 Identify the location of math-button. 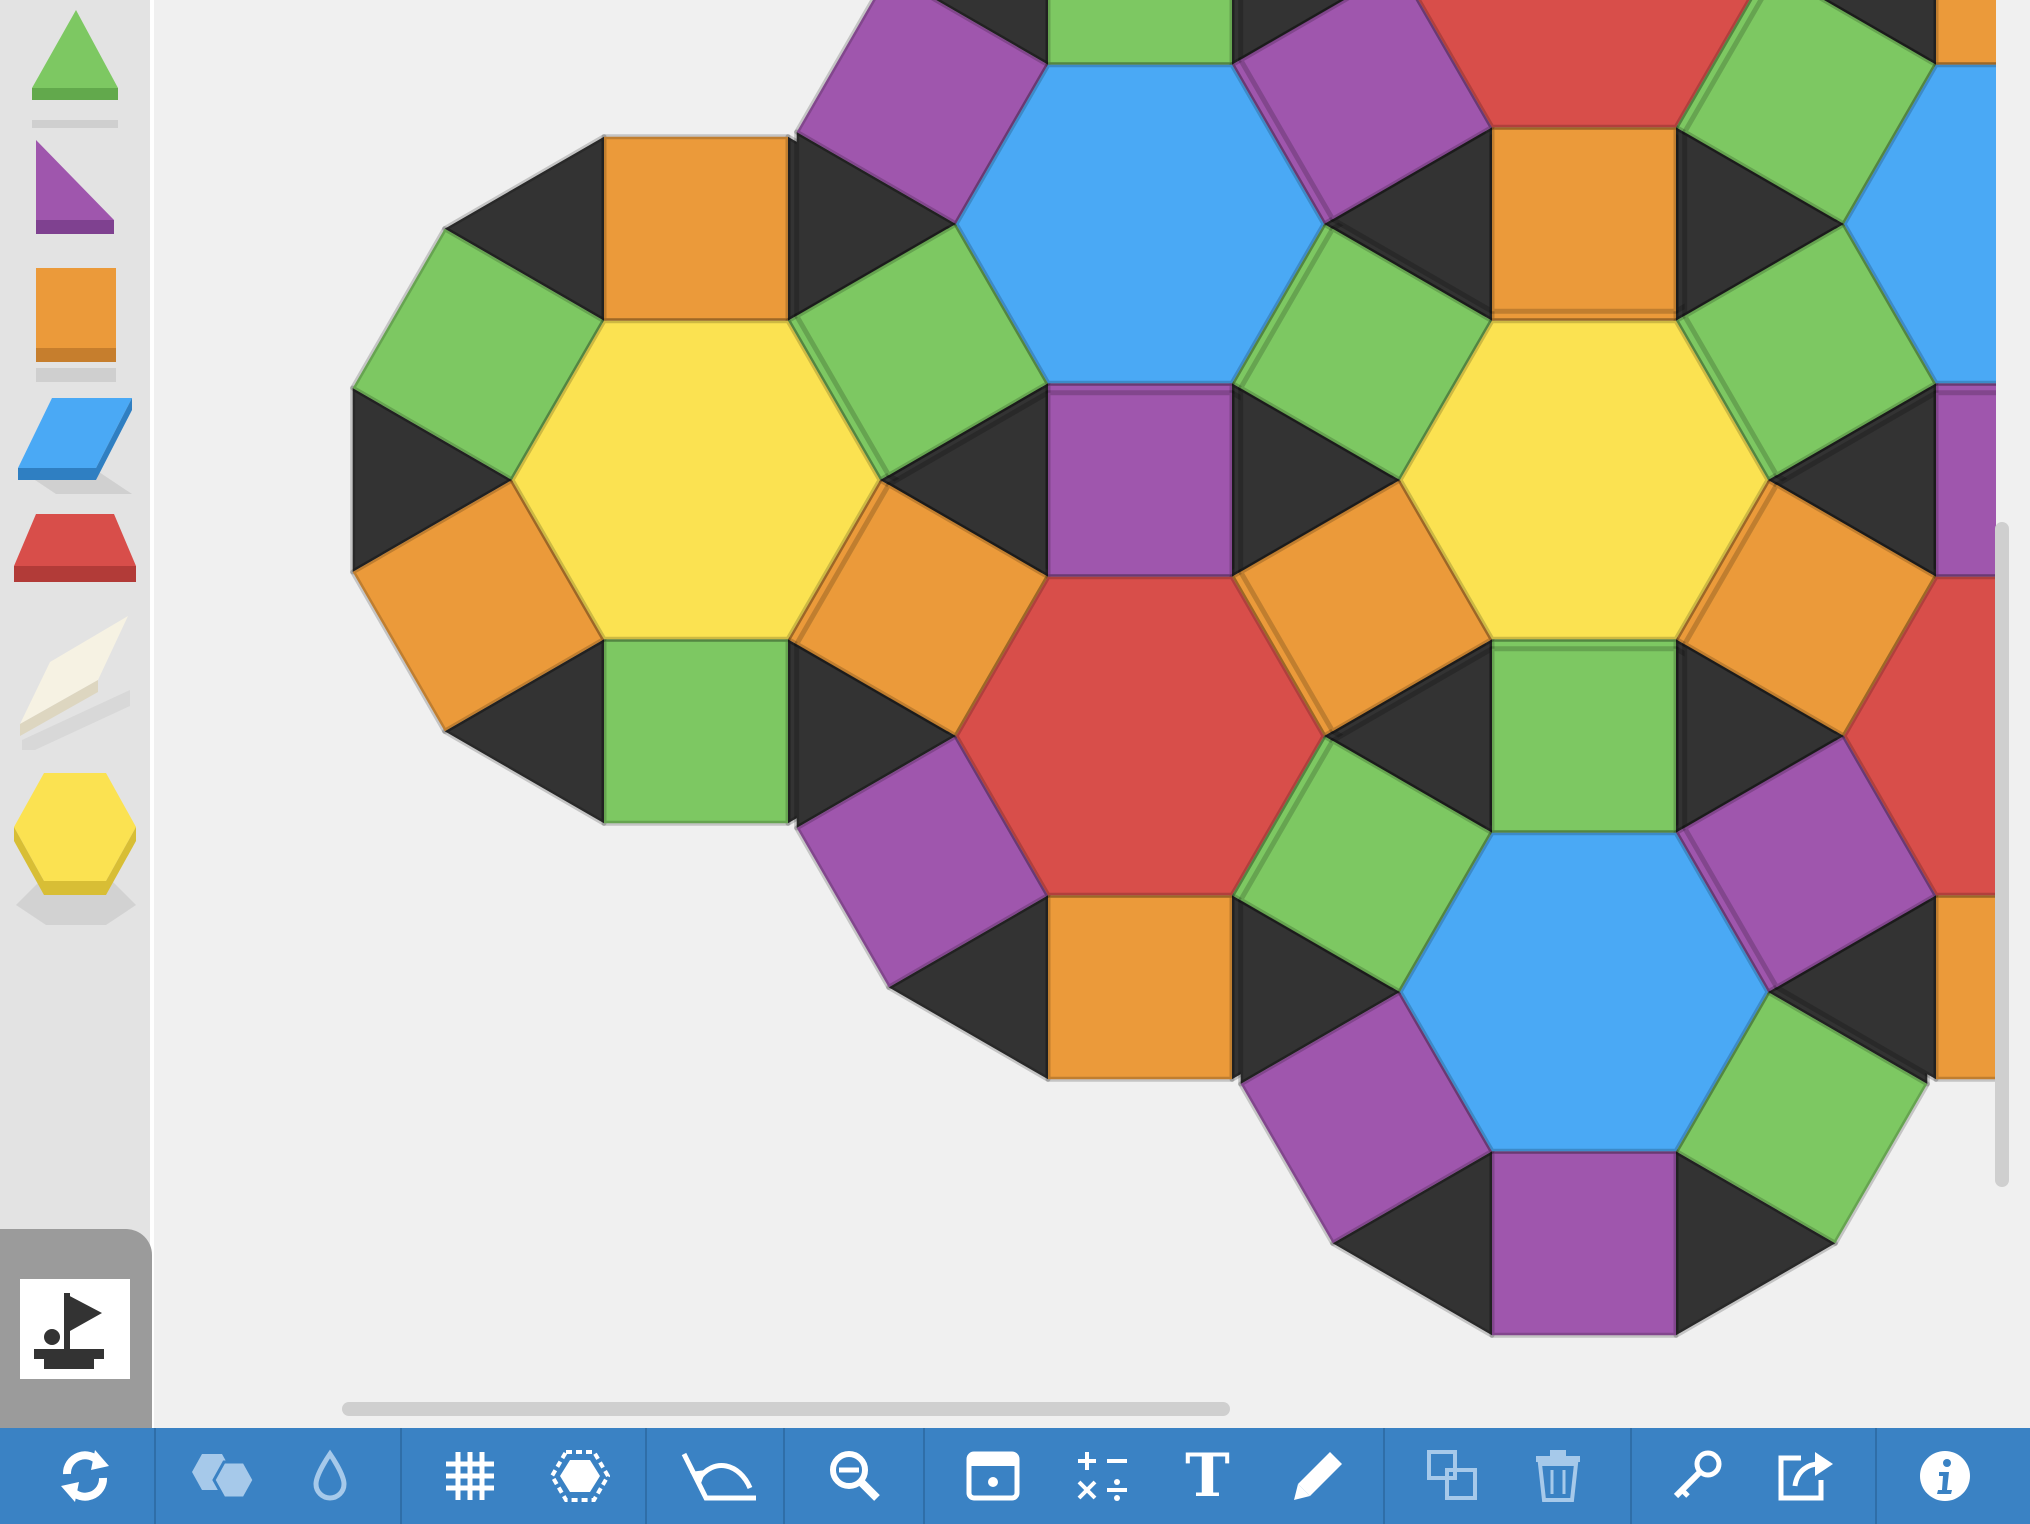
(1102, 1476).